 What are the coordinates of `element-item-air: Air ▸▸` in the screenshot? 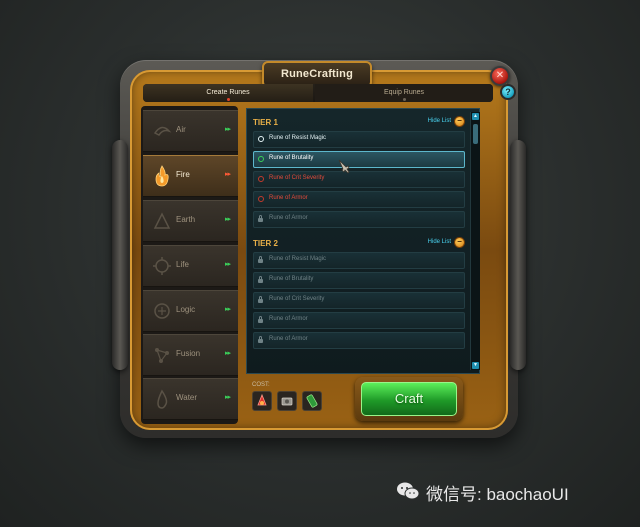 It's located at (190, 131).